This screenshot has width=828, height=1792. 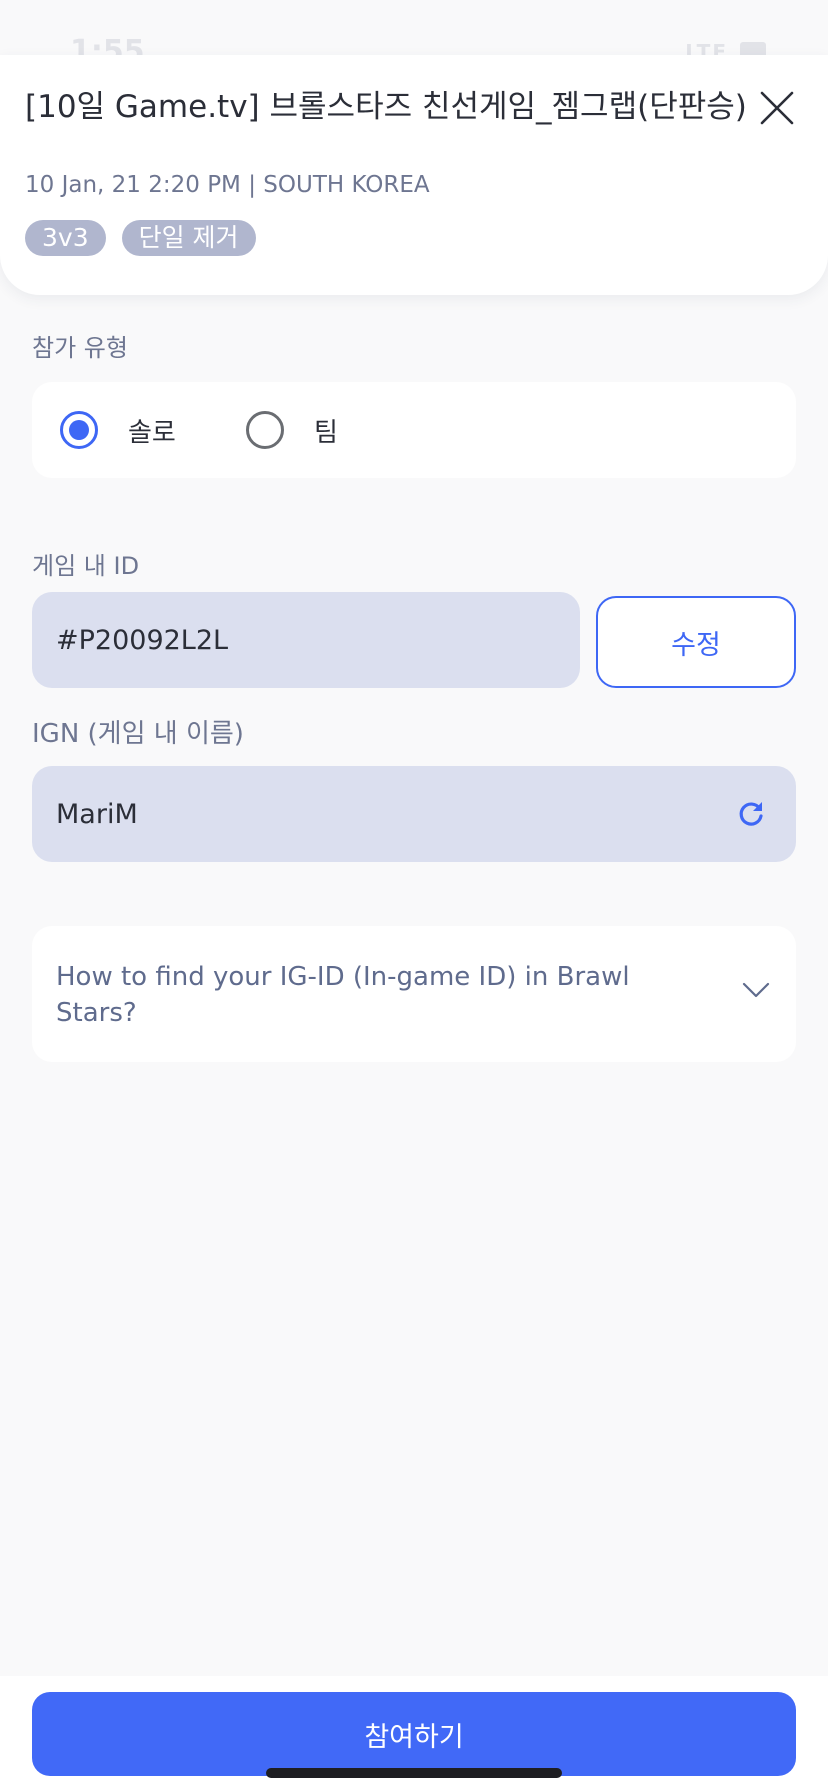 What do you see at coordinates (227, 185) in the screenshot?
I see `event-datetime-location: 10 Jan, 21 2:20 PM | SOUTH KOREA` at bounding box center [227, 185].